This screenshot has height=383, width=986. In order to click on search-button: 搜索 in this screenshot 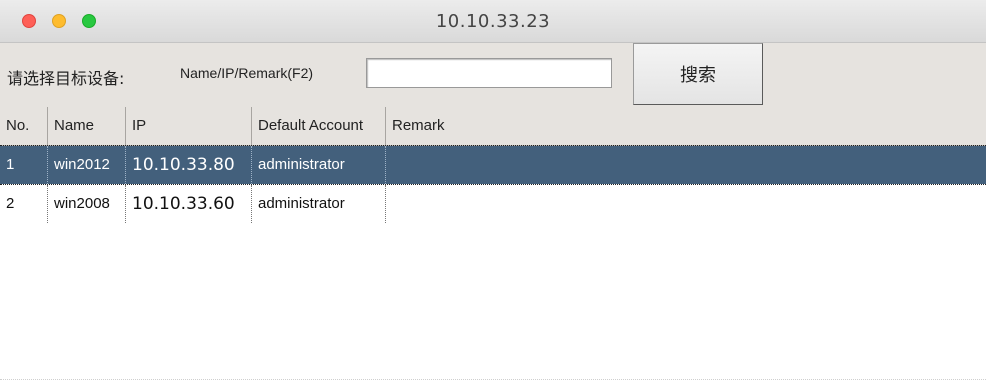, I will do `click(698, 74)`.